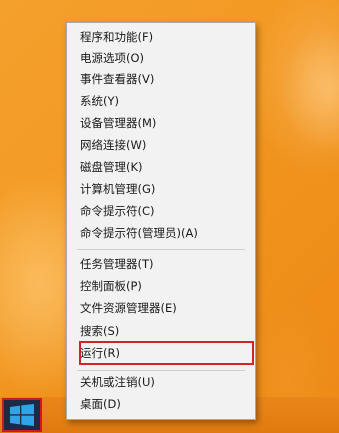 The width and height of the screenshot is (339, 433). I want to click on menu-item-system: 系统(Y), so click(161, 101).